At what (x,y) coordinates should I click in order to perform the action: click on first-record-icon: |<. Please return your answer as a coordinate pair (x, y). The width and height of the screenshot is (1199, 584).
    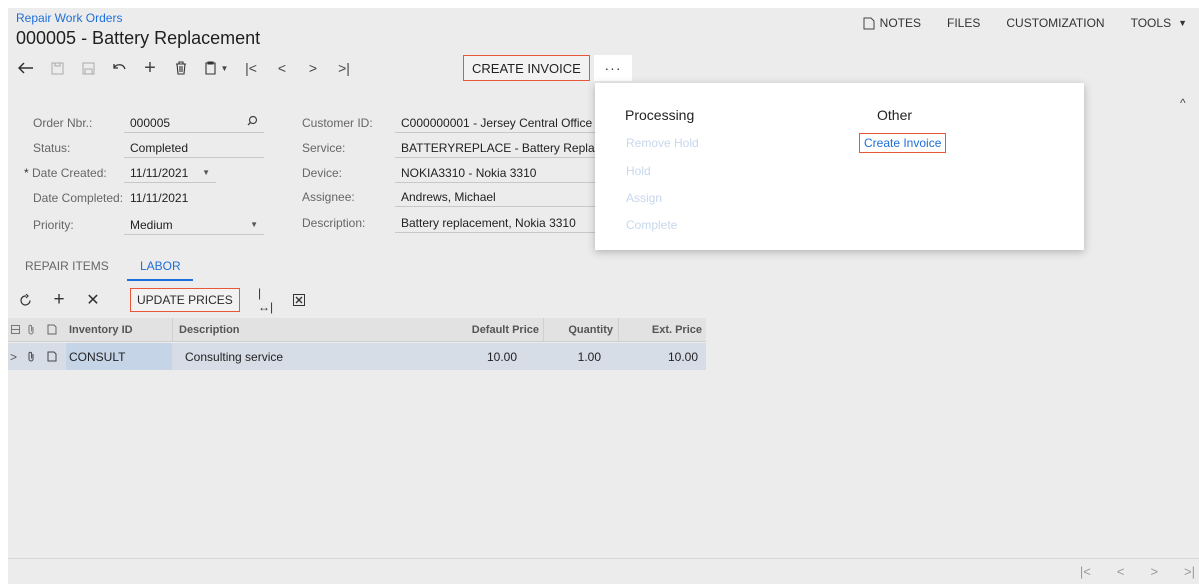
    Looking at the image, I should click on (251, 68).